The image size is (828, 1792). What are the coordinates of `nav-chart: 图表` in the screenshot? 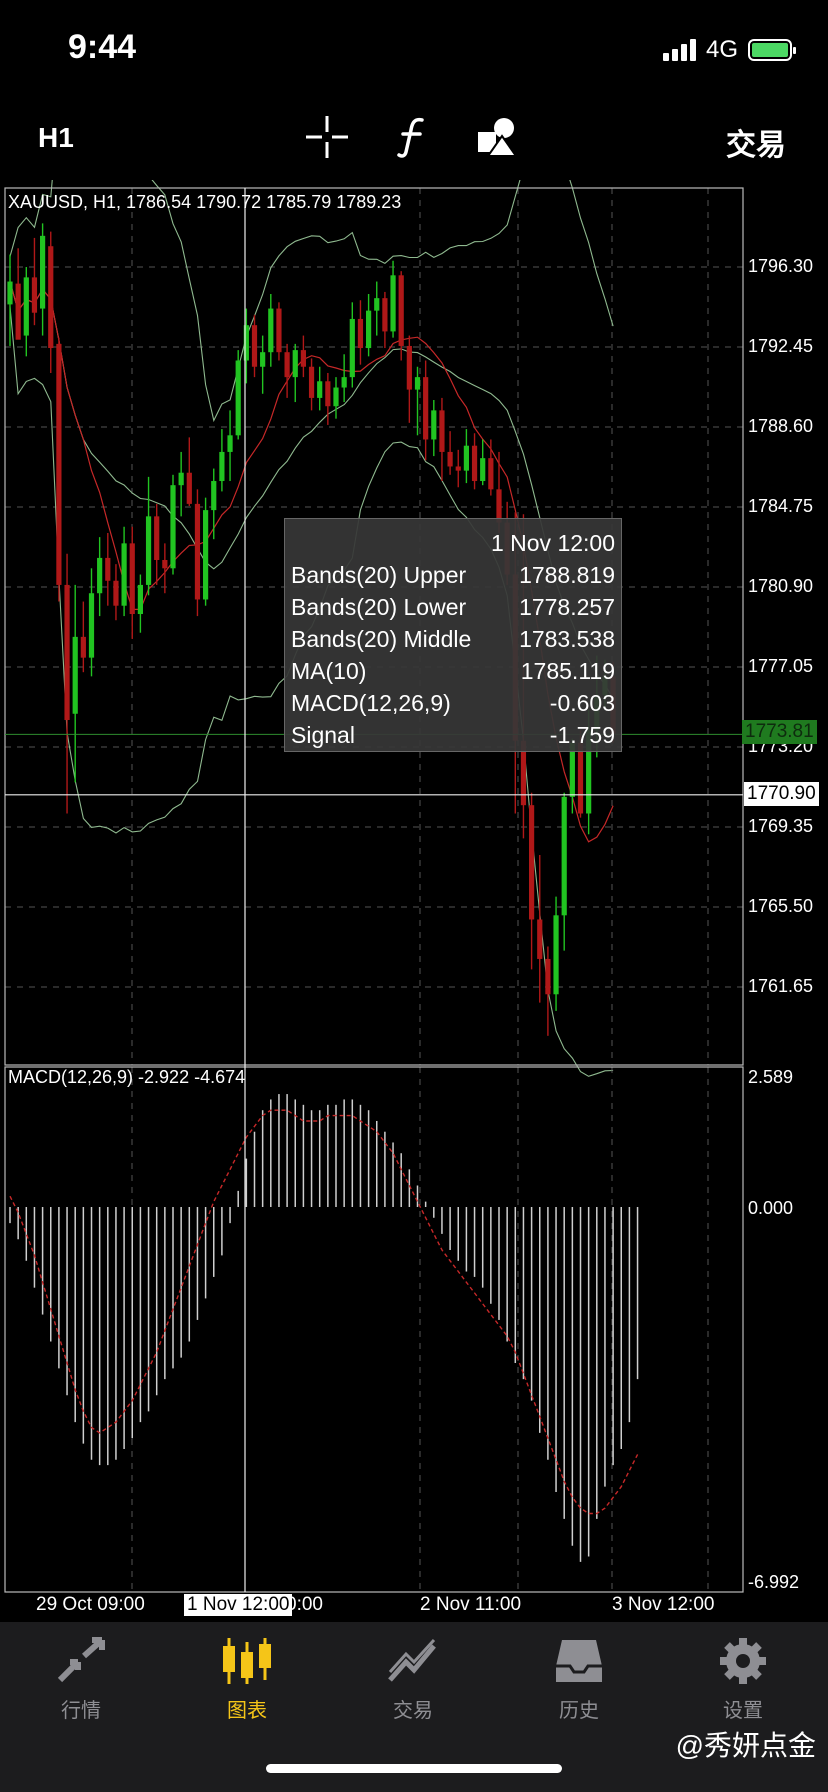 It's located at (247, 1679).